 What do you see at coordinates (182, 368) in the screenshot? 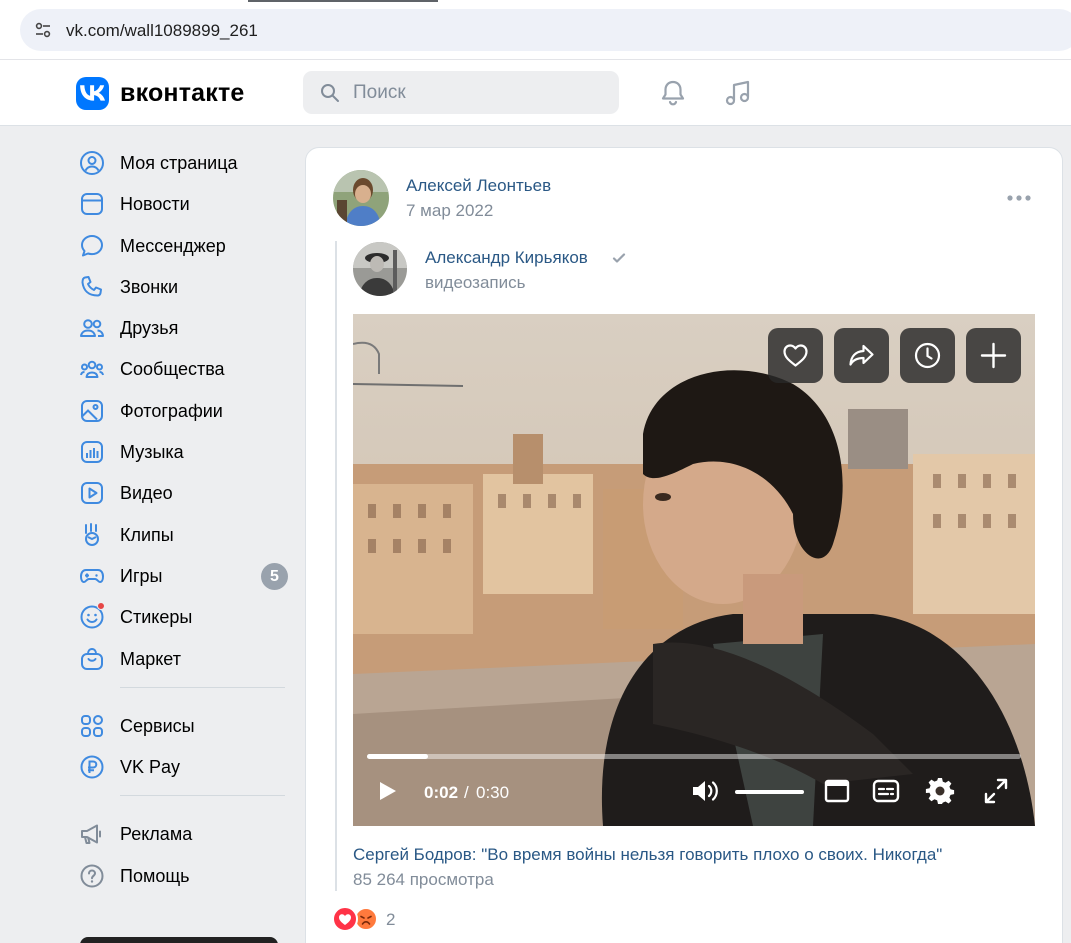
I see `sidebar-item-communities: Сообщества` at bounding box center [182, 368].